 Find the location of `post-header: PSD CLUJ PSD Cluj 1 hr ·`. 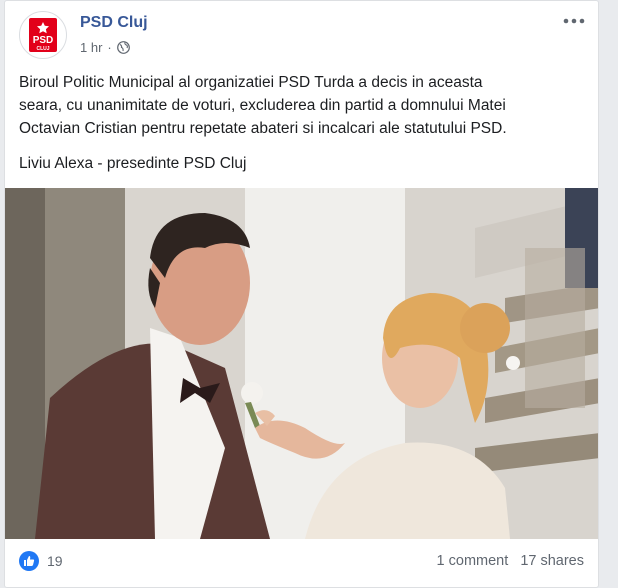

post-header: PSD CLUJ PSD Cluj 1 hr · is located at coordinates (301, 31).